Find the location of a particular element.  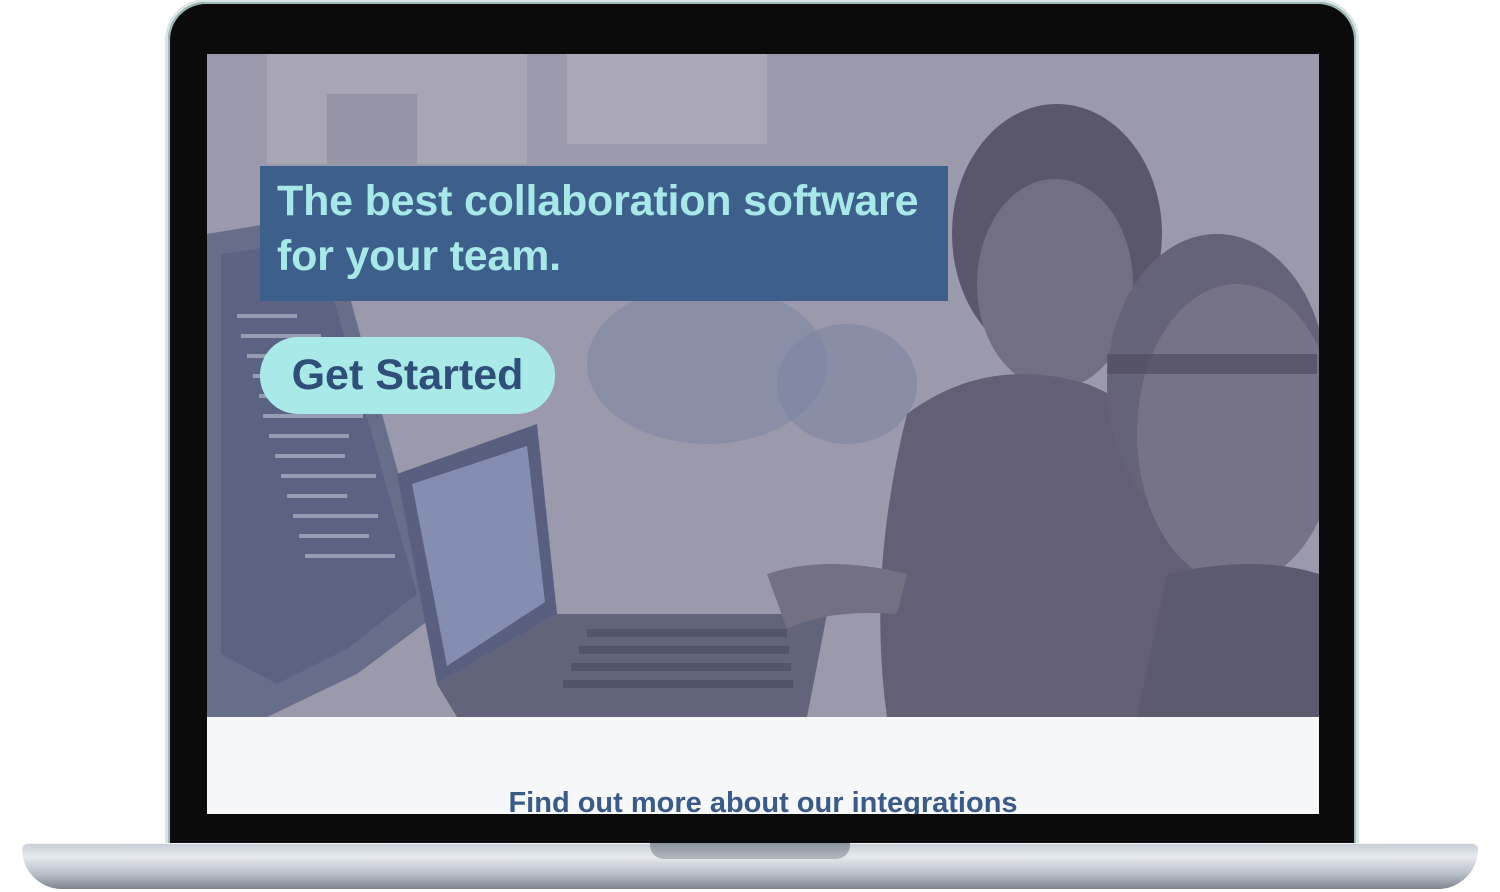

integrations-heading: Find out more about our integrations is located at coordinates (763, 798).